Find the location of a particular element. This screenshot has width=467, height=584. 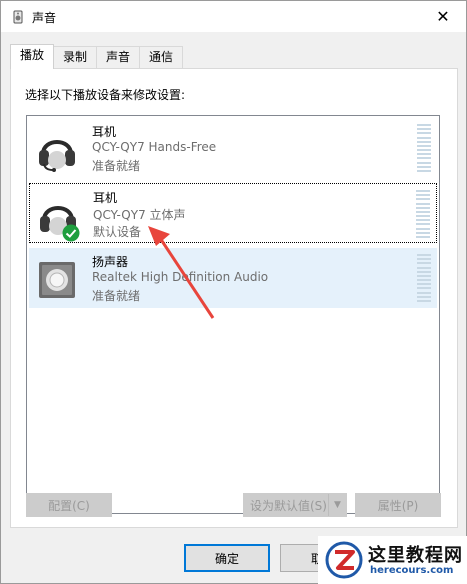

properties-button: 属性(P) is located at coordinates (398, 505).